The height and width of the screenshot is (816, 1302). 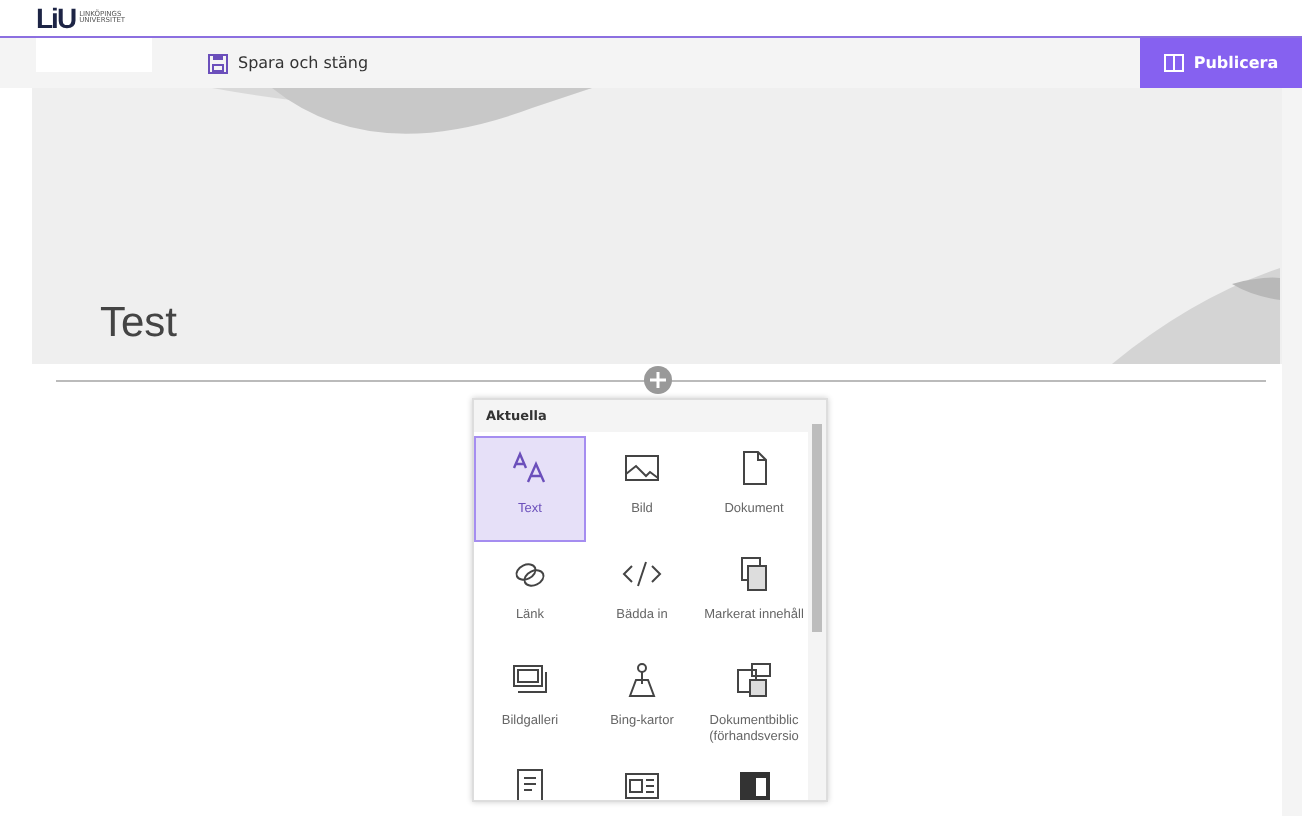 I want to click on page-scrollbar, so click(x=1292, y=452).